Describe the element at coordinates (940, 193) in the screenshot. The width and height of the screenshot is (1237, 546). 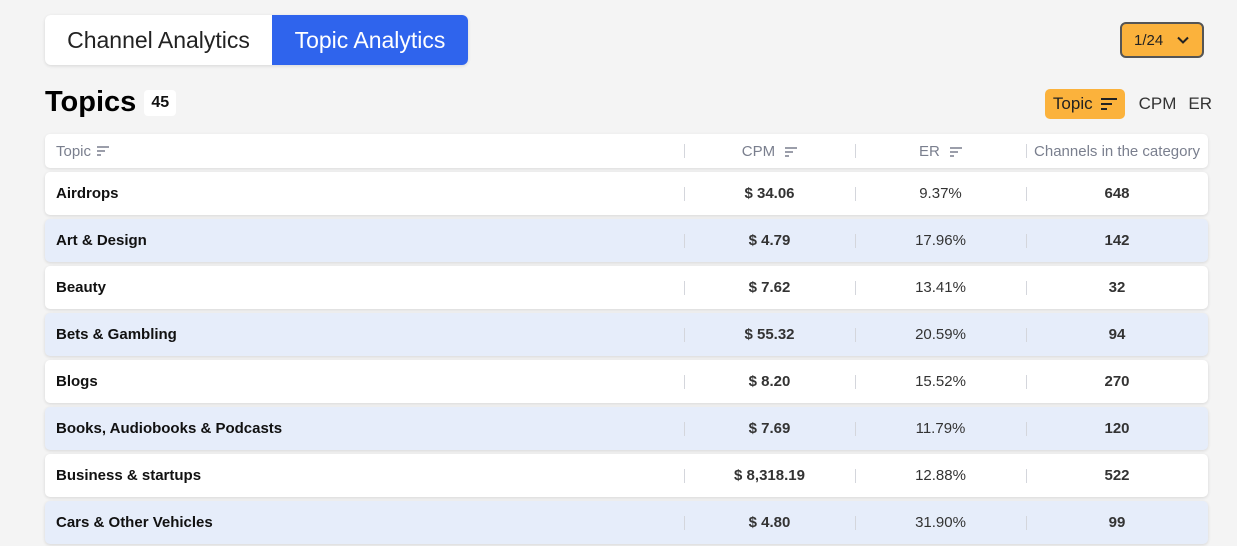
I see `er-cell: 9.37%` at that location.